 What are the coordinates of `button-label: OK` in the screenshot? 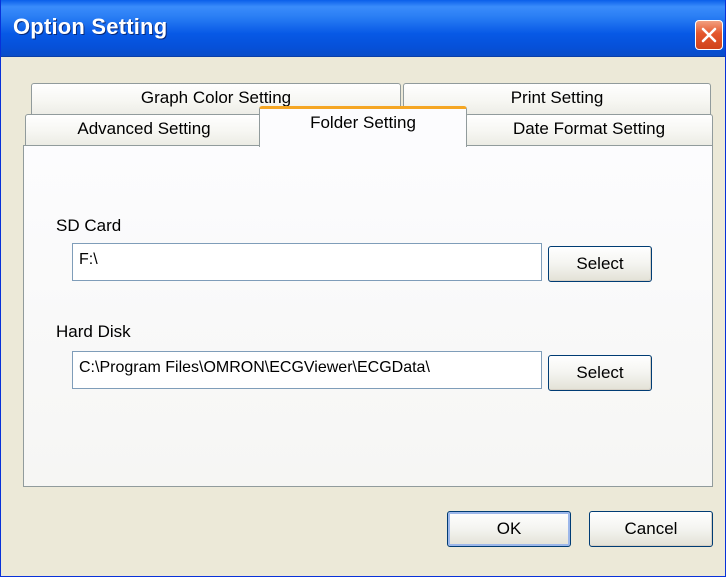 It's located at (509, 528).